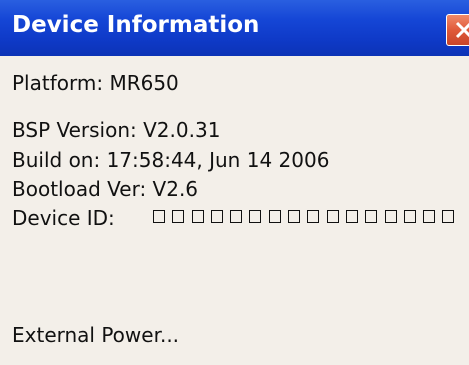 The image size is (469, 365). I want to click on close-button, so click(457, 30).